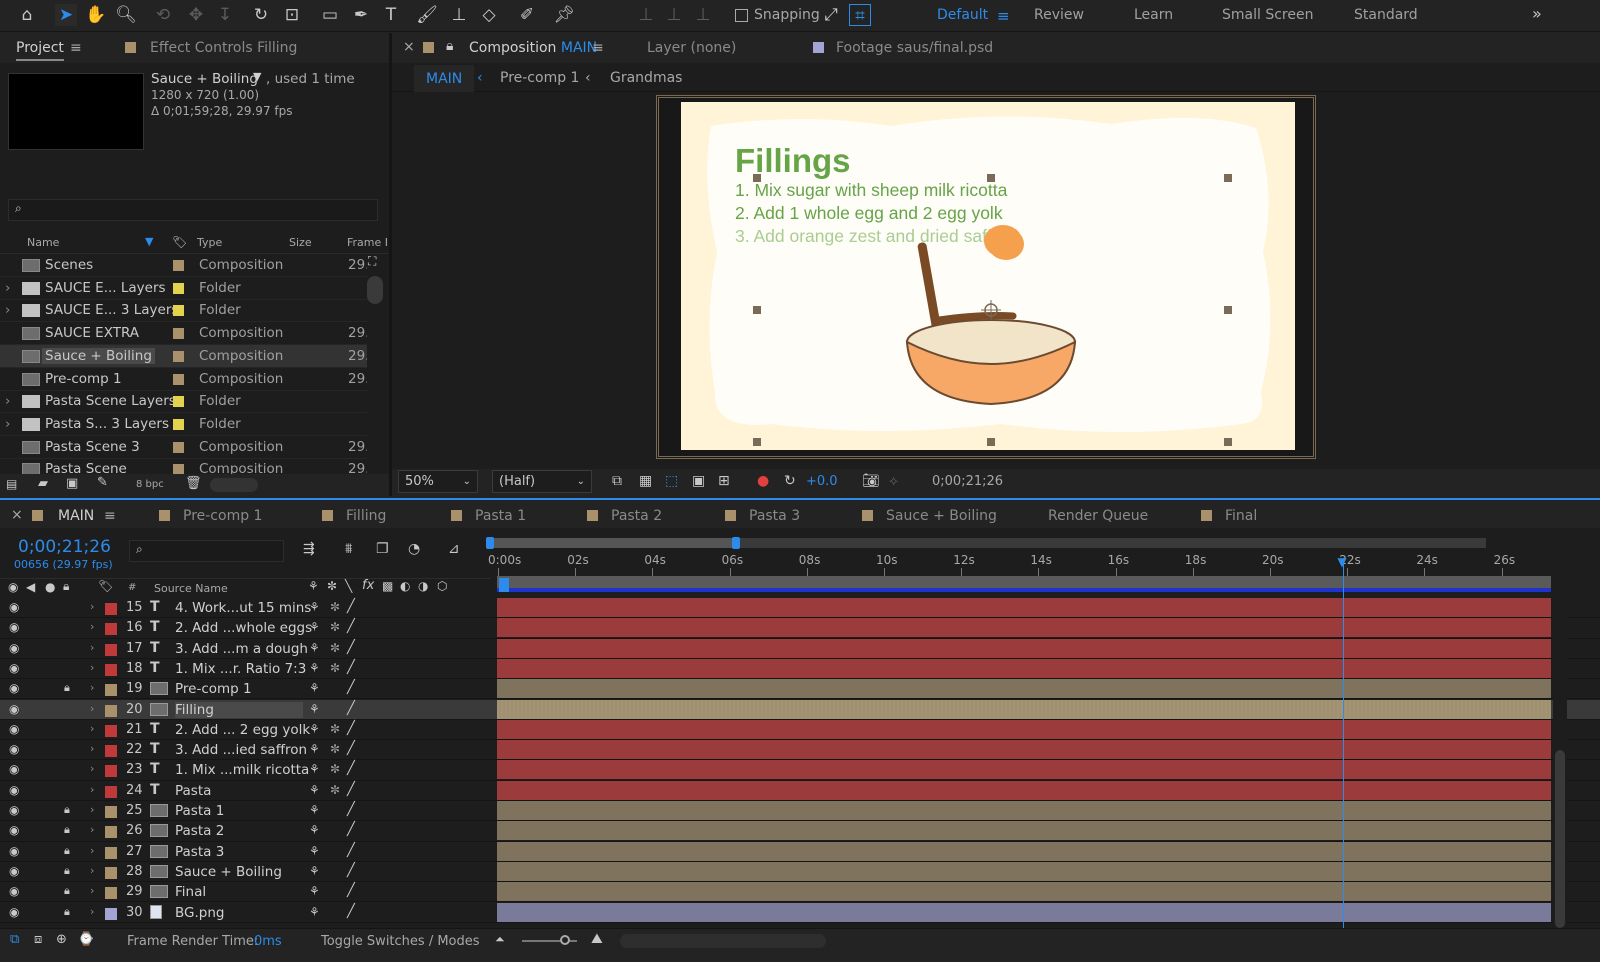 Image resolution: width=1600 pixels, height=962 pixels. Describe the element at coordinates (209, 242) in the screenshot. I see `column-type: Type` at that location.